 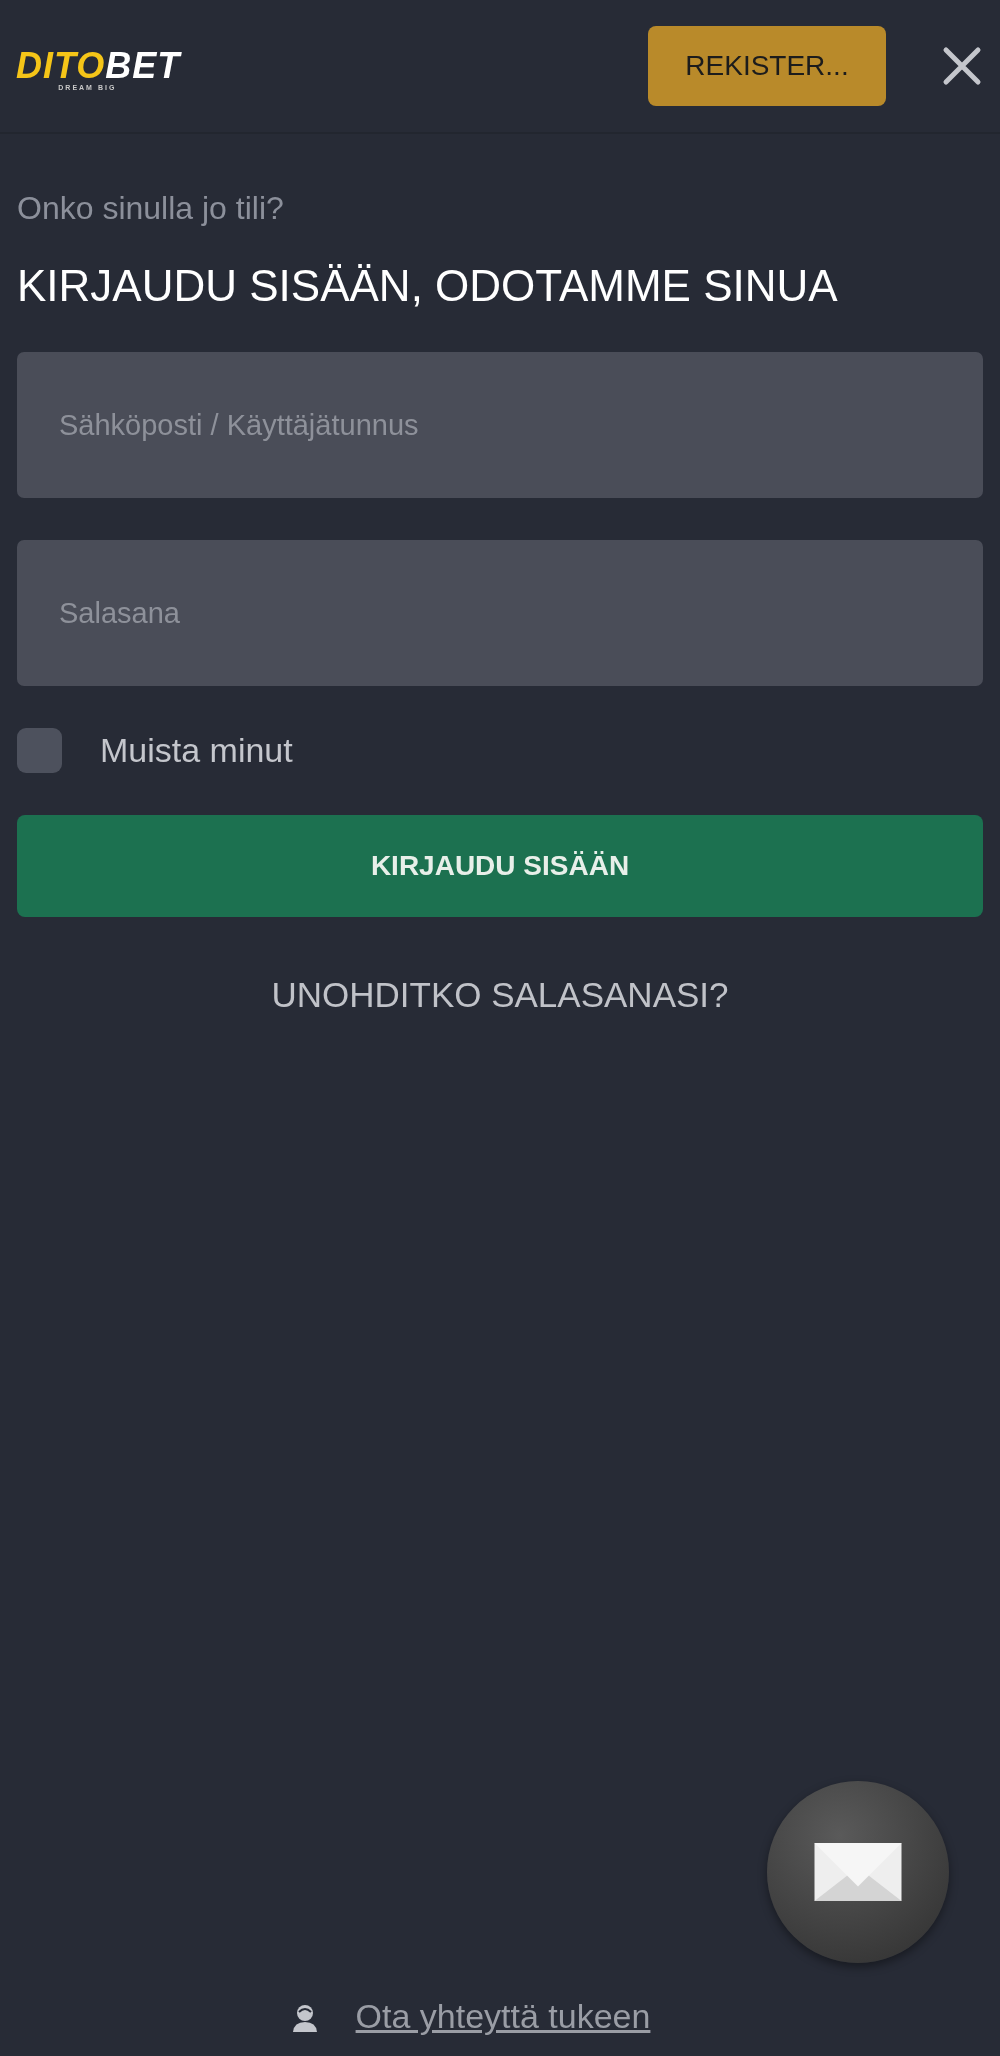 What do you see at coordinates (196, 750) in the screenshot?
I see `remember-label: Muista minut` at bounding box center [196, 750].